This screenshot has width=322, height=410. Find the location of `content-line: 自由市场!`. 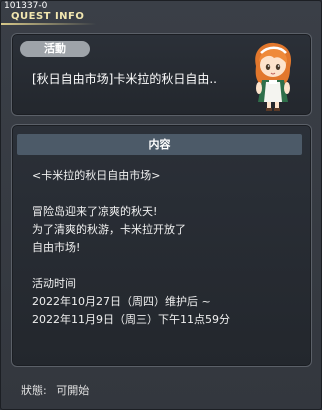

content-line: 自由市场! is located at coordinates (56, 247).